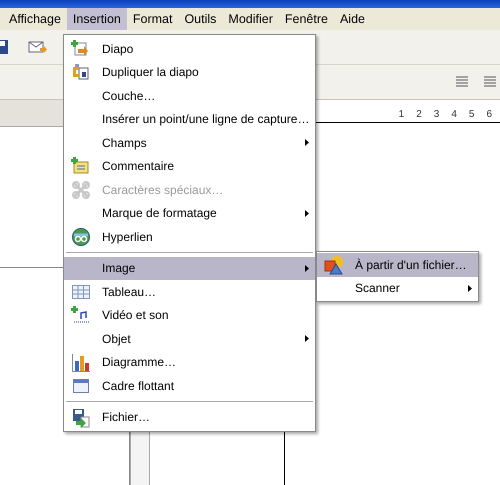 The image size is (500, 485). I want to click on menu-item: Diapo, so click(189, 48).